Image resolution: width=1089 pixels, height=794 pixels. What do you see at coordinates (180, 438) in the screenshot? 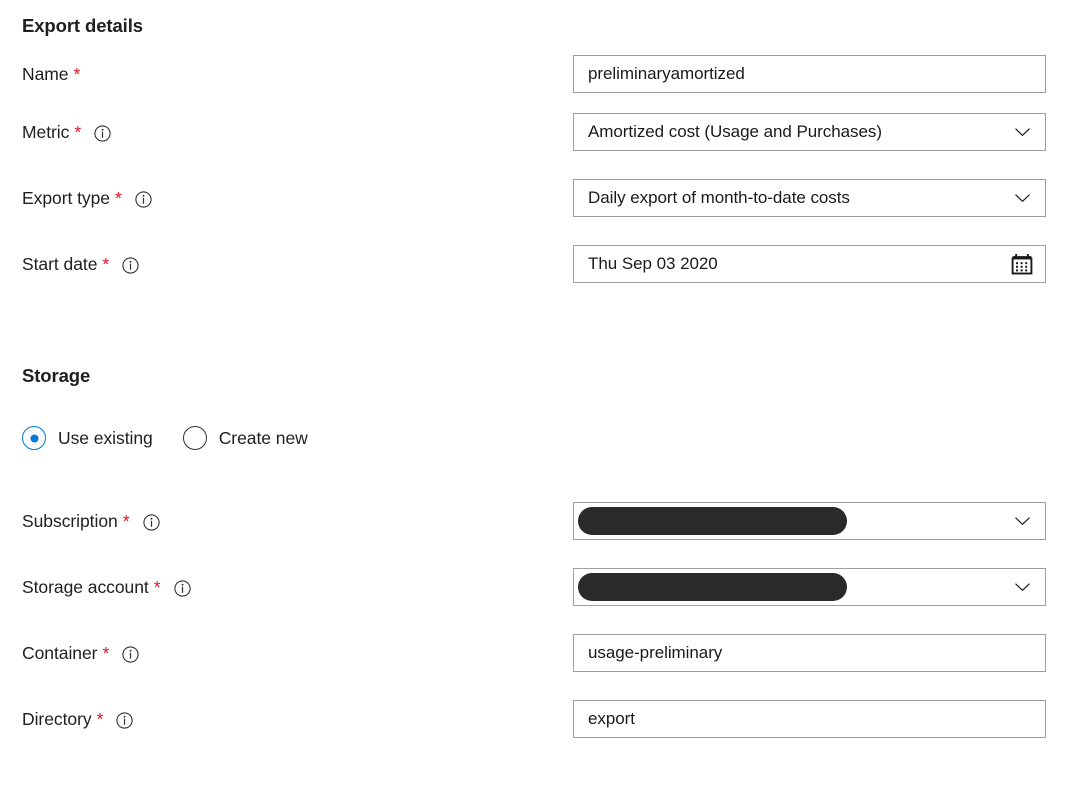
I see `storage-mode-radio-group: Use existing Create new` at bounding box center [180, 438].